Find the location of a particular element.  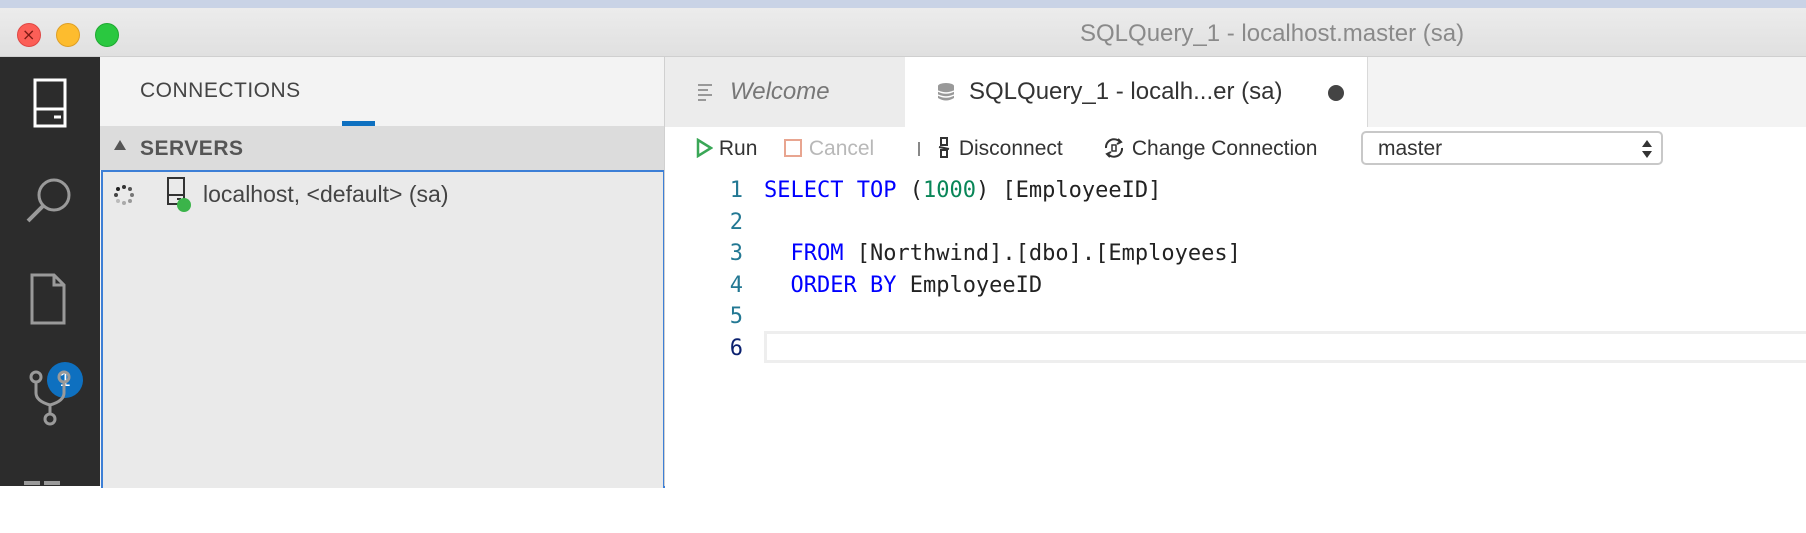

servers-section-label: SERVERS is located at coordinates (192, 148).